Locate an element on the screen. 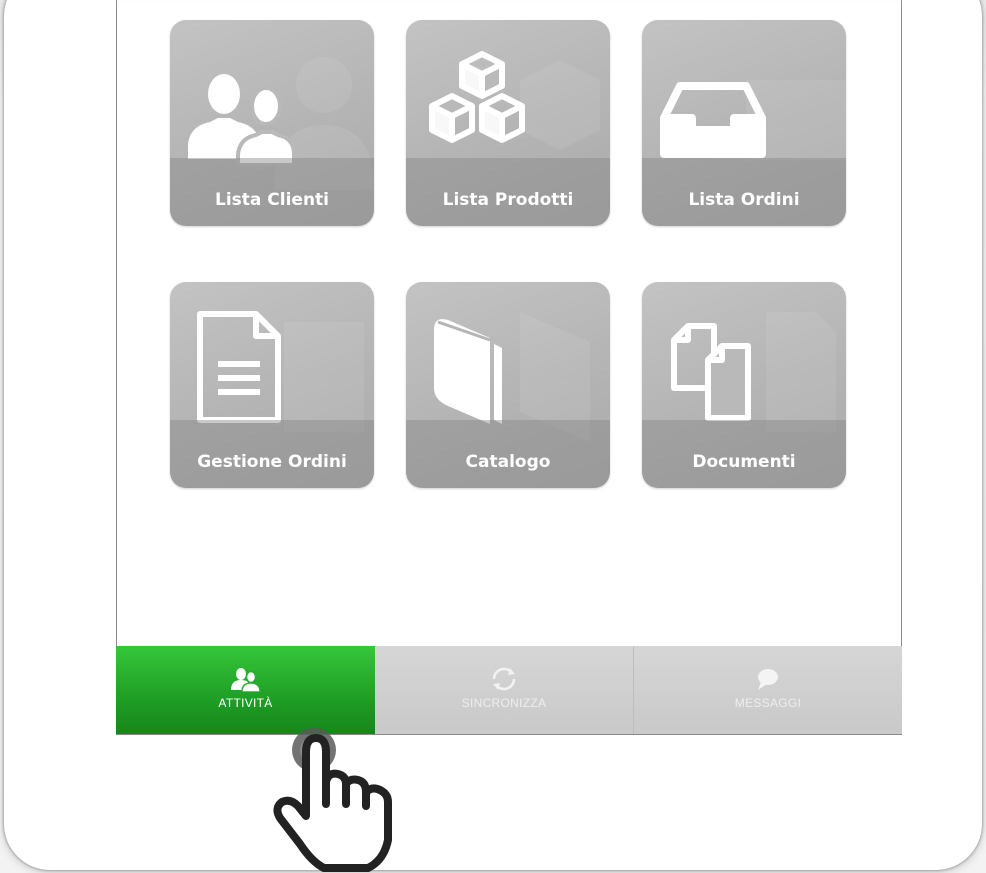 This screenshot has width=986, height=873. bottom-tab-bar: ATTIVITÀ SINCRONIZZA MESSAGGI is located at coordinates (509, 690).